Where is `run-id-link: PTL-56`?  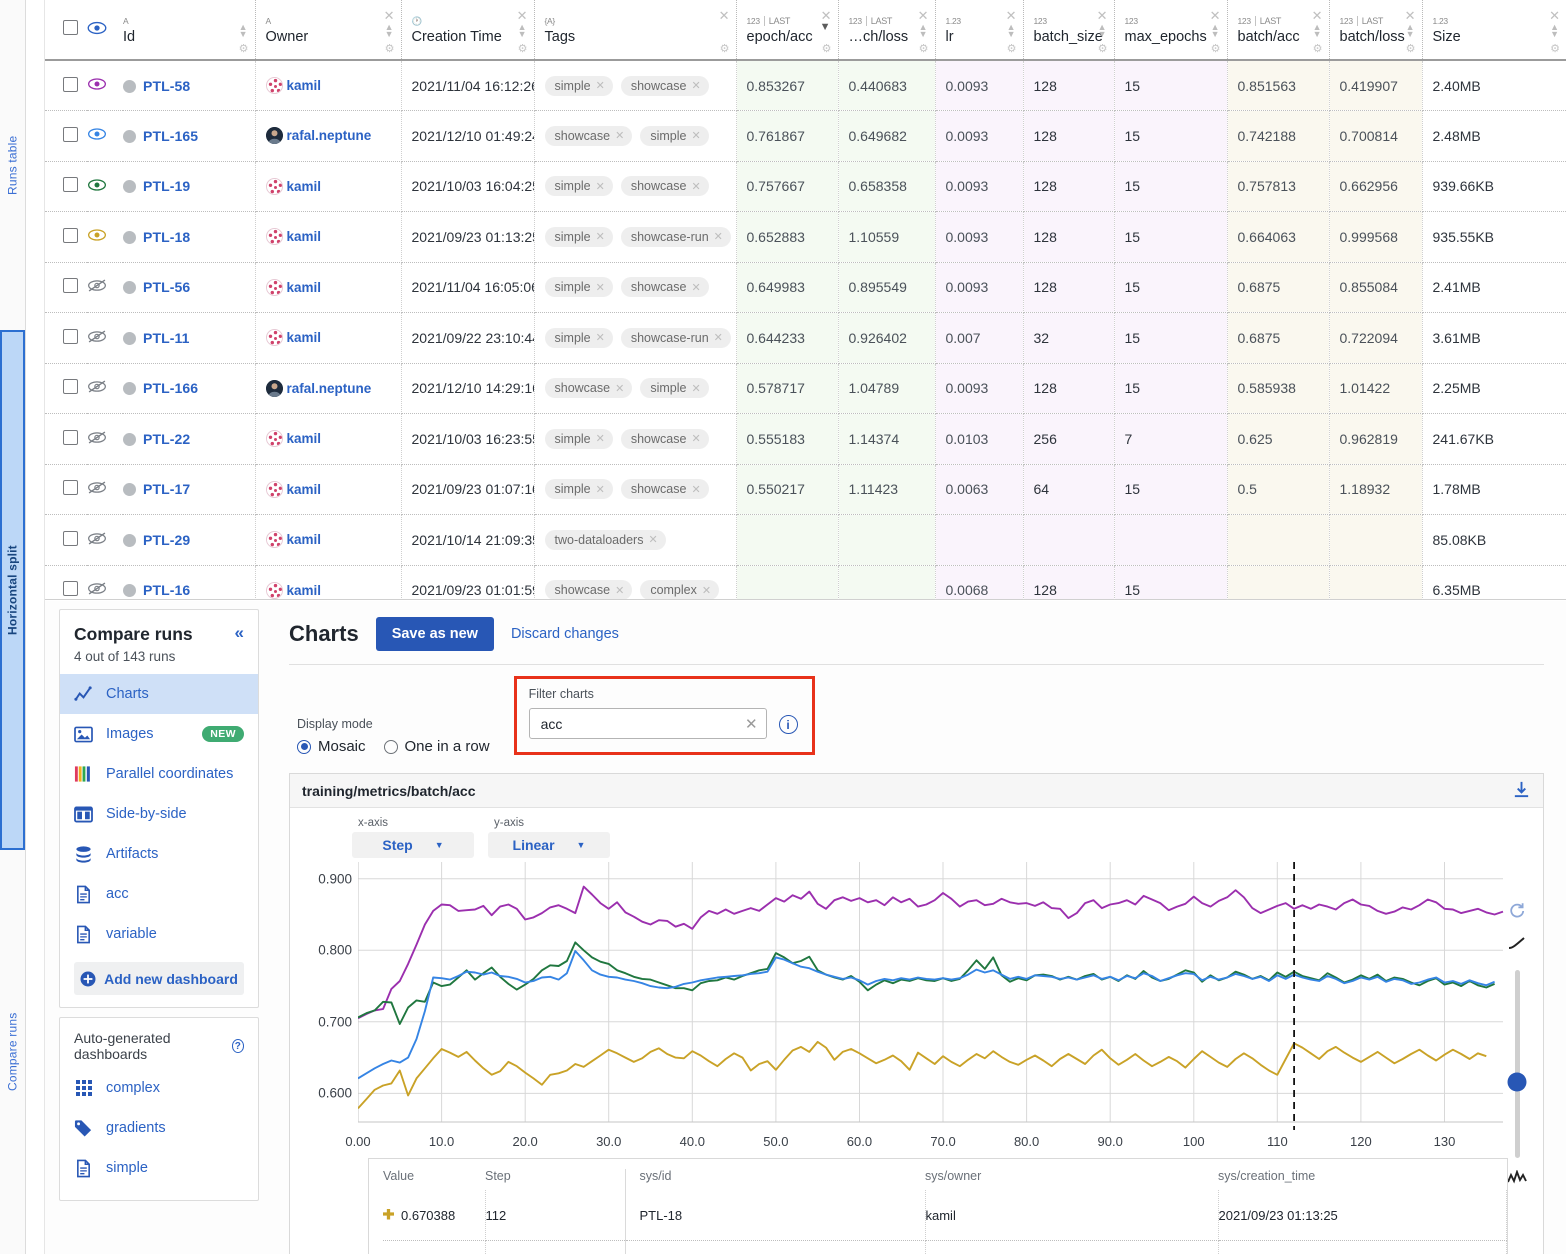 run-id-link: PTL-56 is located at coordinates (166, 287).